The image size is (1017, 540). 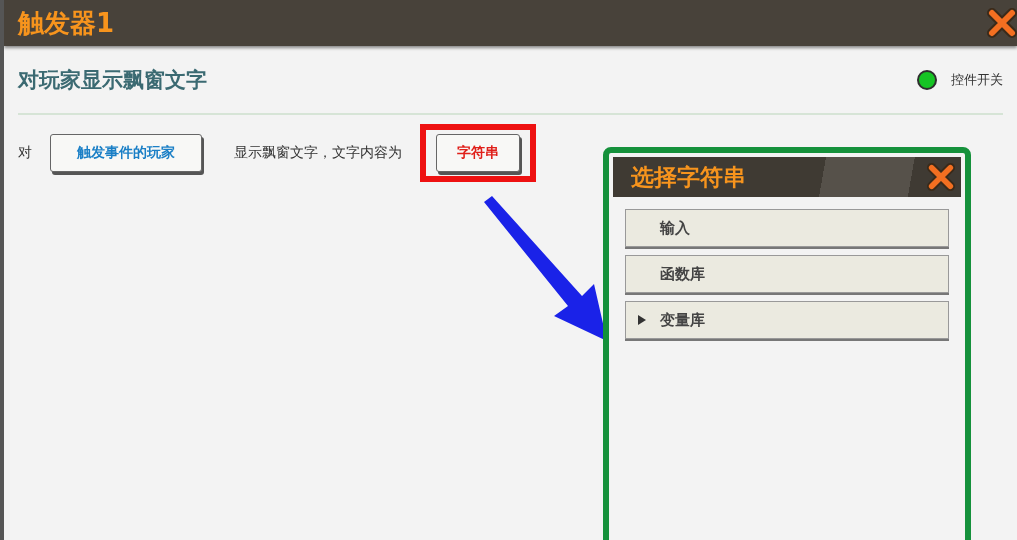 What do you see at coordinates (318, 153) in the screenshot?
I see `statement-text: 显示飘窗文字，文字内容为` at bounding box center [318, 153].